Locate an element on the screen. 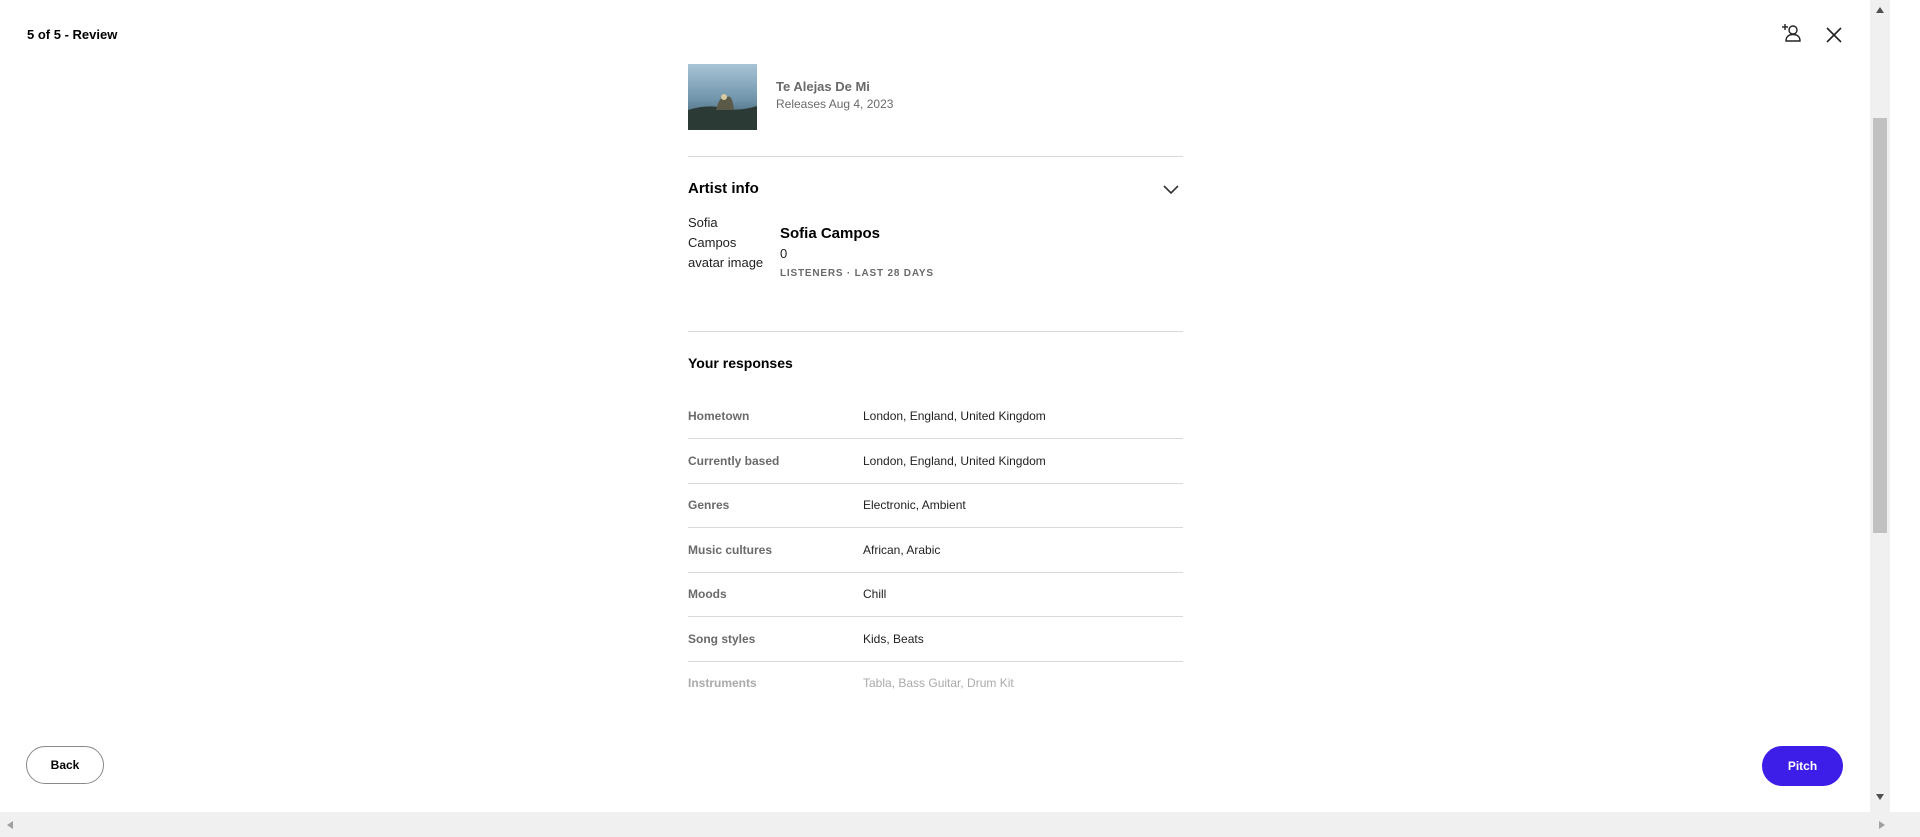  vertical-scrollbar is located at coordinates (1880, 406).